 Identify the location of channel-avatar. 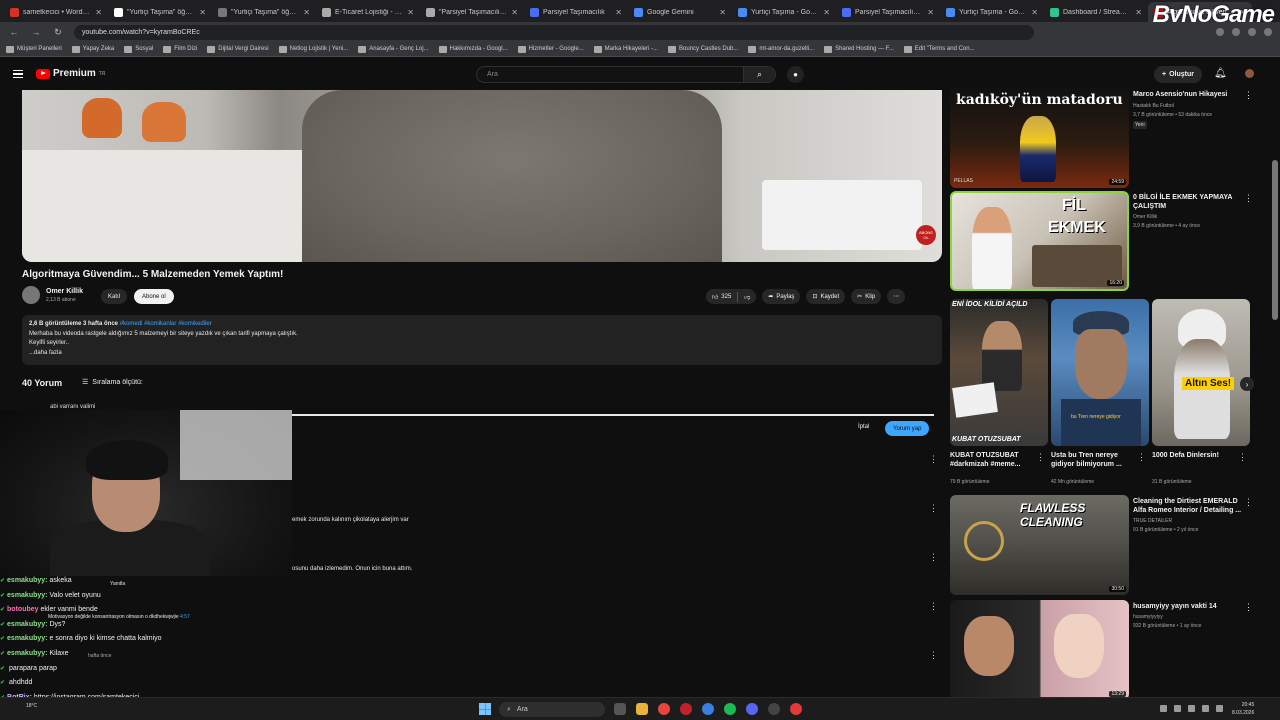
(31, 295).